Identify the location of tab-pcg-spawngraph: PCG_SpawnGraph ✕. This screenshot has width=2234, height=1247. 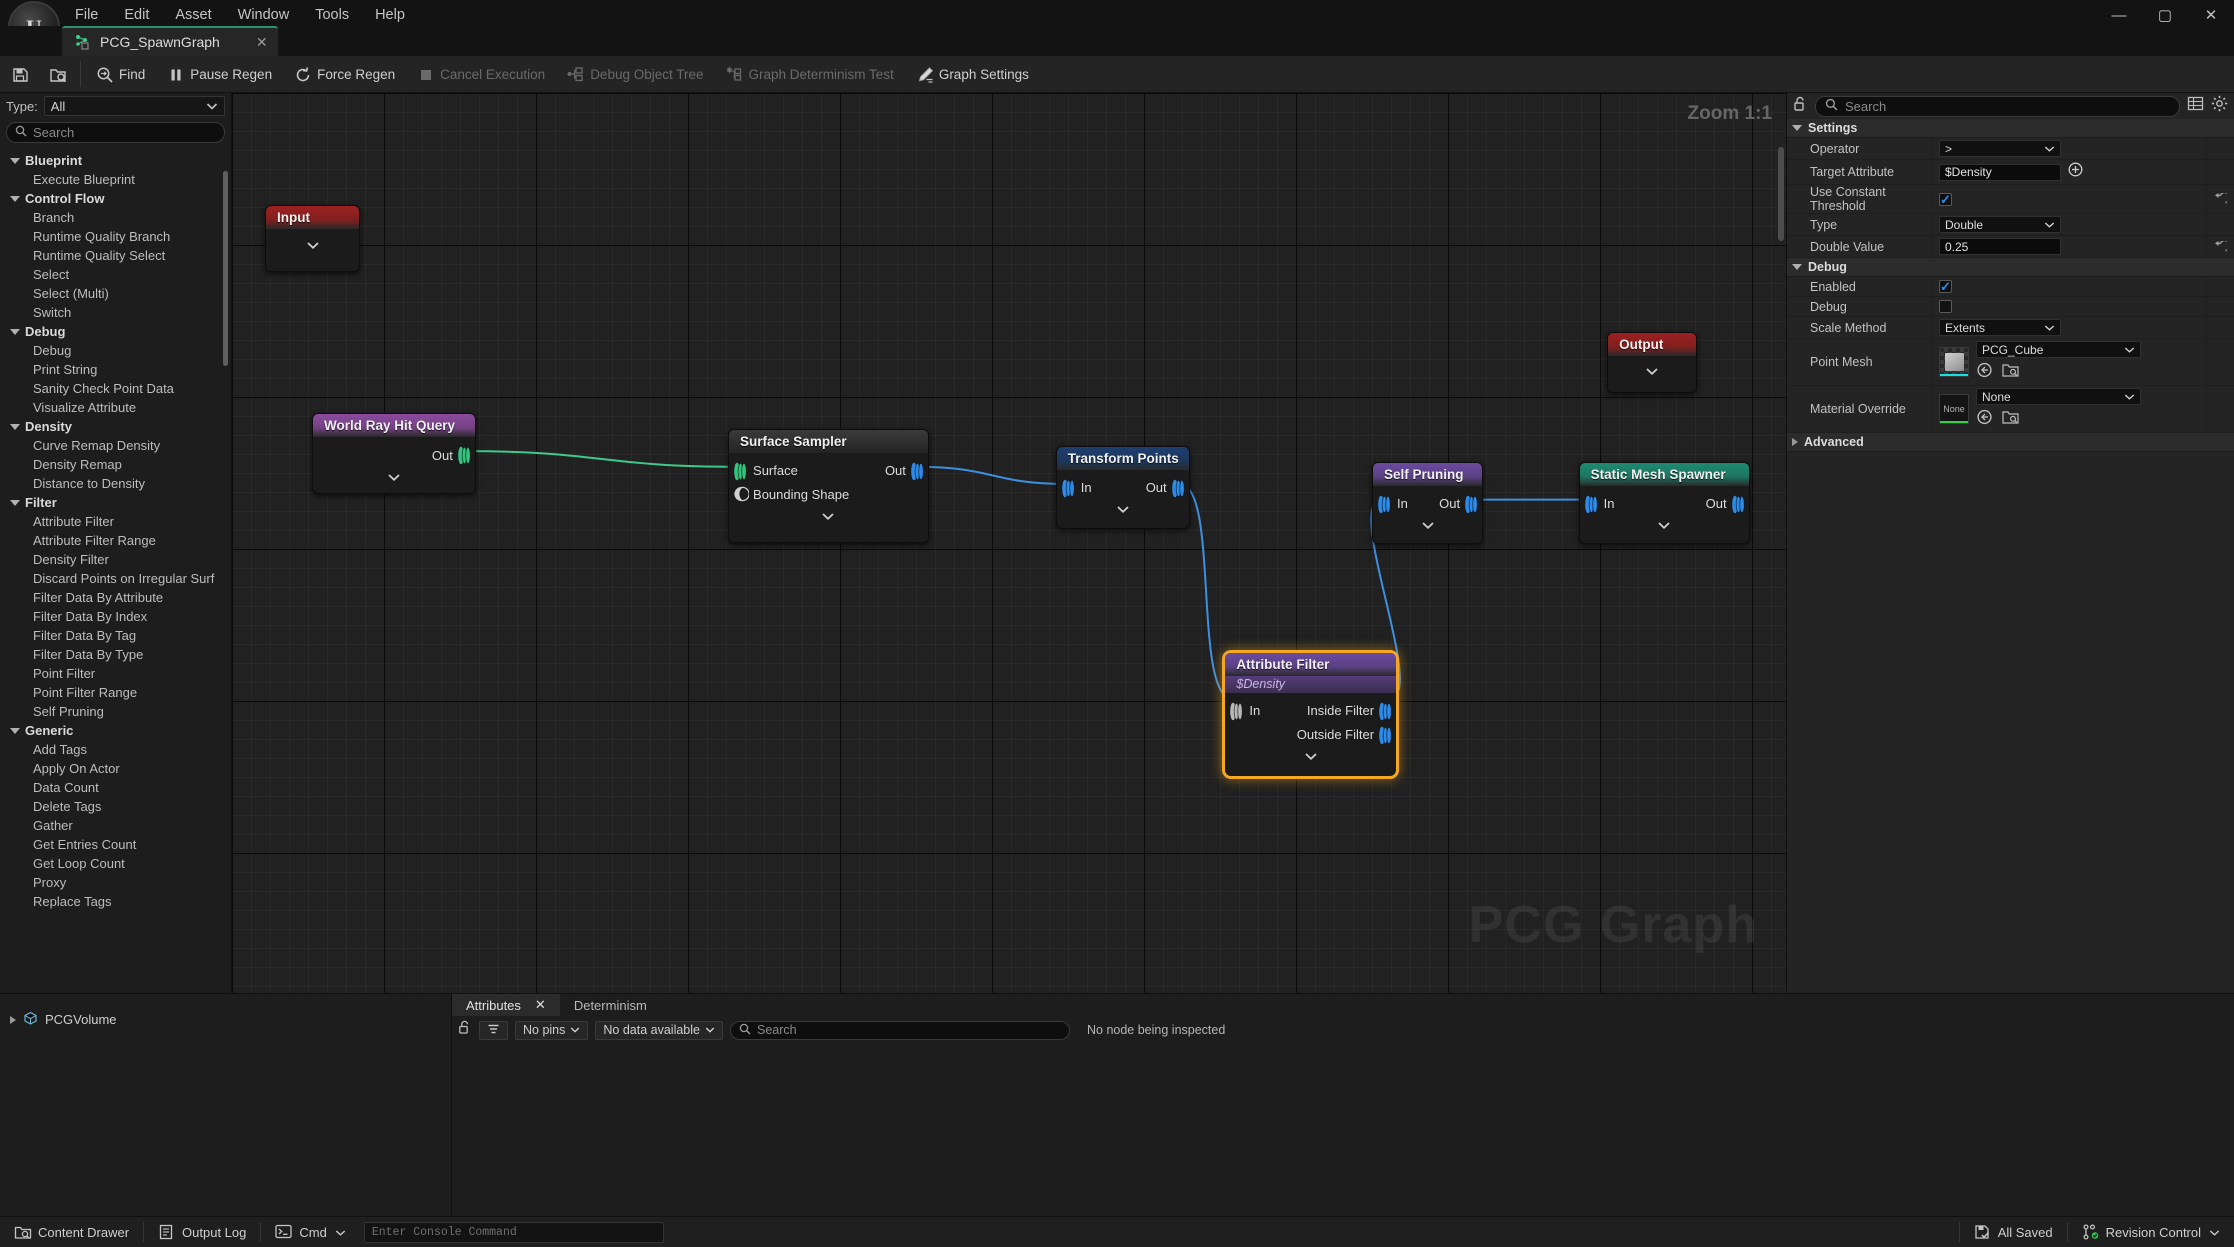
(170, 41).